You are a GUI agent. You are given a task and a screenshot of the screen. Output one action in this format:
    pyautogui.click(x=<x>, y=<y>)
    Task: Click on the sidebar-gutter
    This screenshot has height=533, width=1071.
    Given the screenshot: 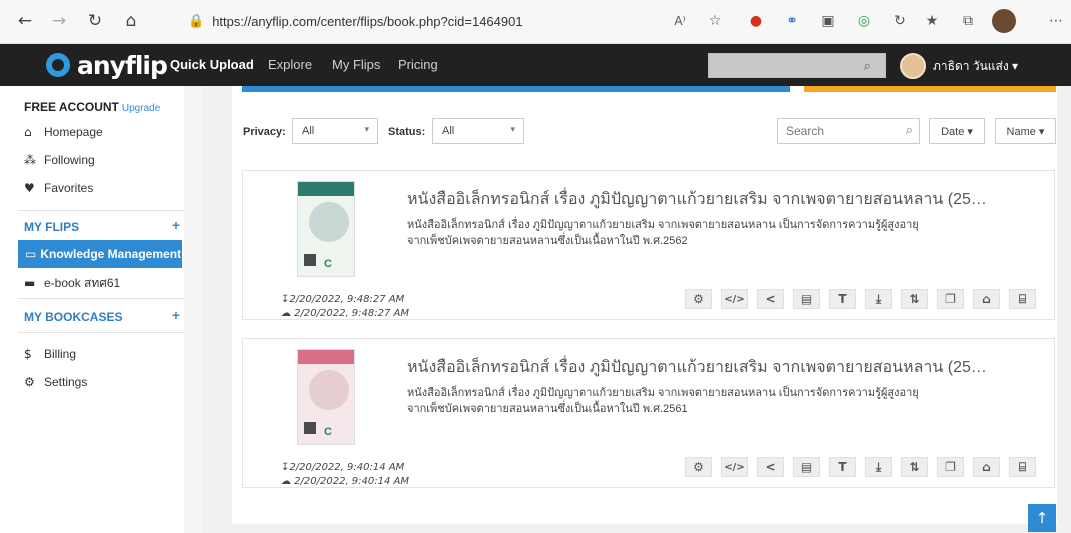 What is the action you would take?
    pyautogui.click(x=193, y=309)
    